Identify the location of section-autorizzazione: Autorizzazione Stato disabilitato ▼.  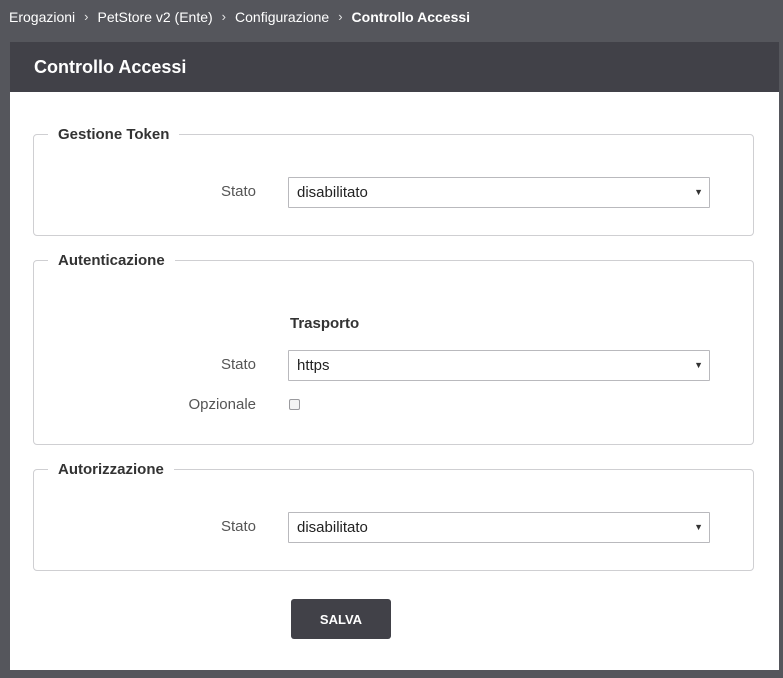
(393, 516).